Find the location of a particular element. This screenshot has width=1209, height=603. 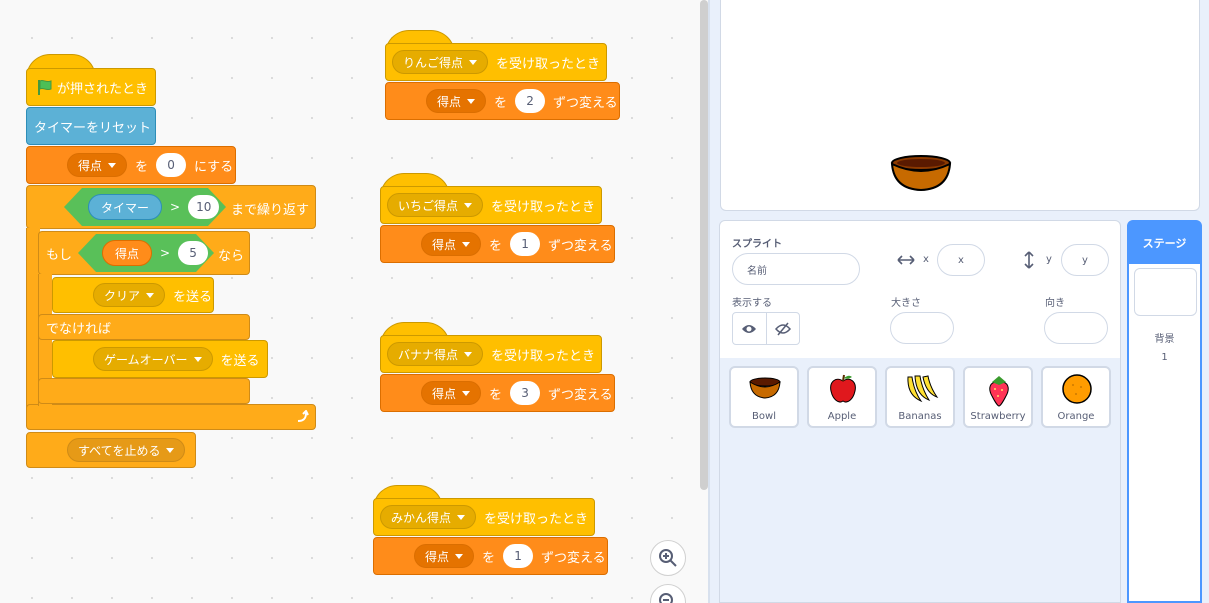

sprite-tile-bowl: Bowl is located at coordinates (764, 397).